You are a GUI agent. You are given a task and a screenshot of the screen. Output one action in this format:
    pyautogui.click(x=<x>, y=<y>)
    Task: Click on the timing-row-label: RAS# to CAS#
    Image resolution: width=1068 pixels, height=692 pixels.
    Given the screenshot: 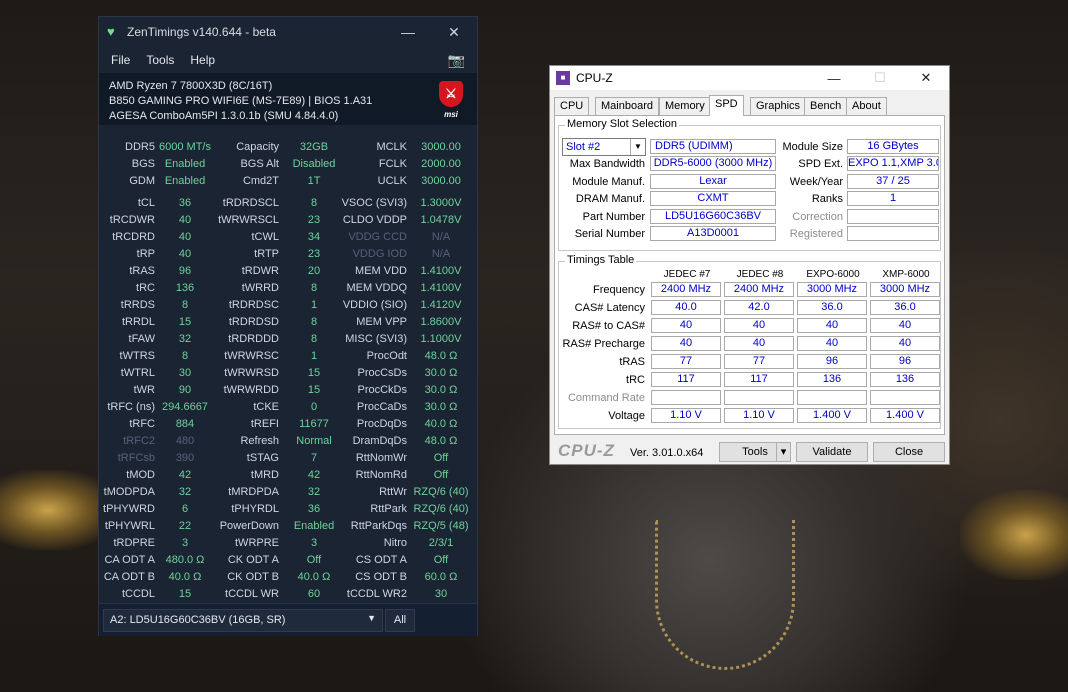 What is the action you would take?
    pyautogui.click(x=608, y=326)
    